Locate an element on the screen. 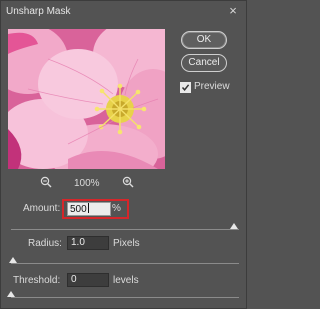 This screenshot has width=320, height=309. checkmark-icon is located at coordinates (185, 87).